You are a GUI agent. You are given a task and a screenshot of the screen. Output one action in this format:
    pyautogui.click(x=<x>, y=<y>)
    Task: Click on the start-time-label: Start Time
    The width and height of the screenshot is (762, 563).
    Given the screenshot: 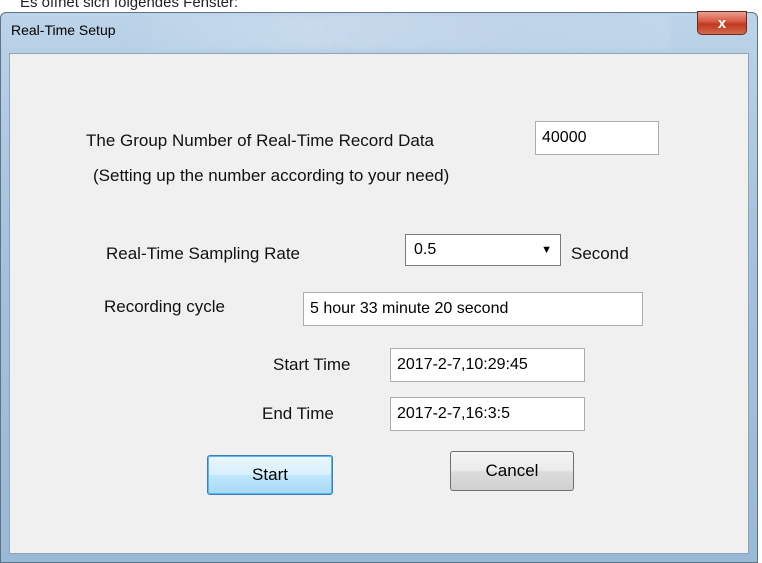 What is the action you would take?
    pyautogui.click(x=312, y=364)
    